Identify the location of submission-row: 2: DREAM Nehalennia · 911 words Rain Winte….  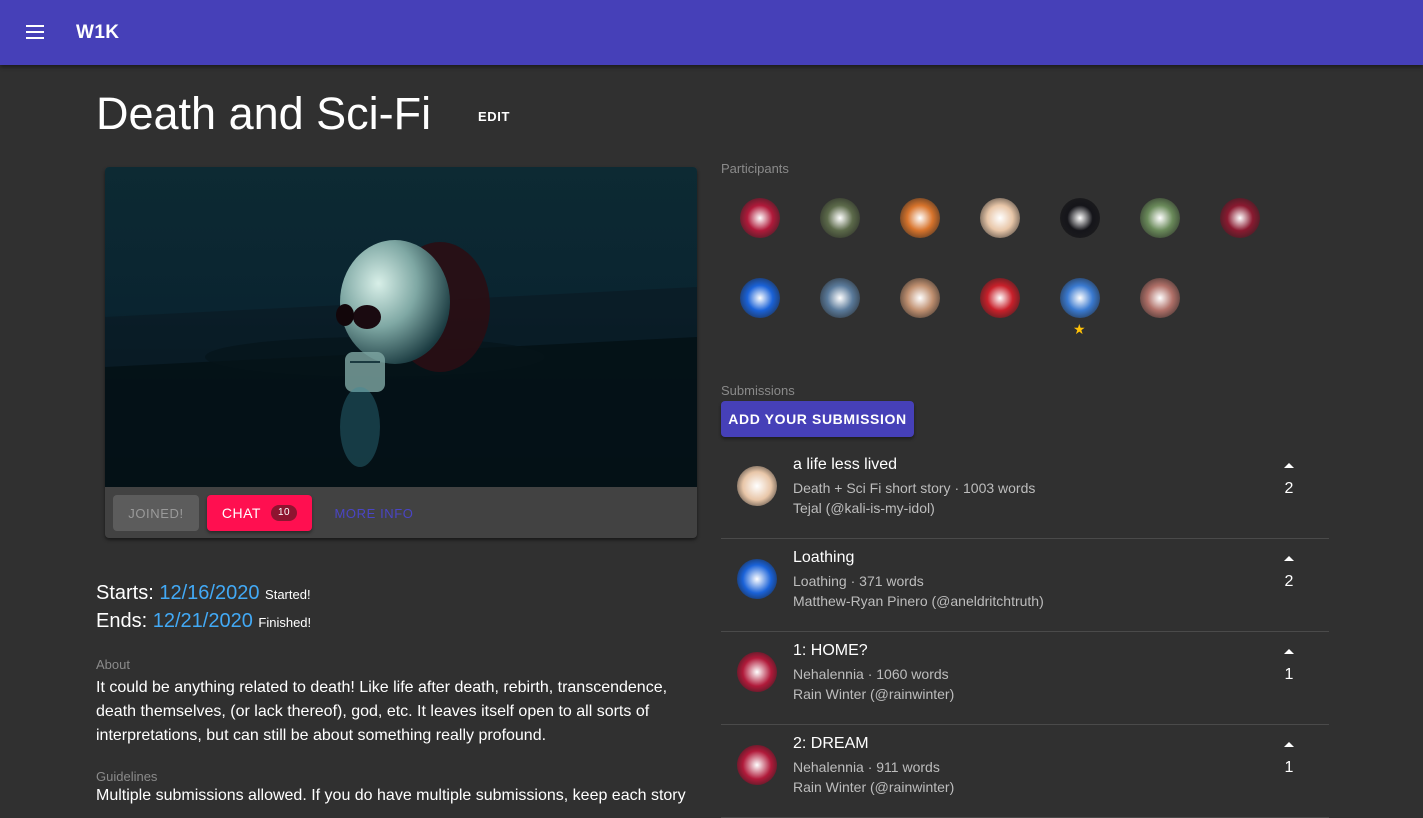
(1025, 771).